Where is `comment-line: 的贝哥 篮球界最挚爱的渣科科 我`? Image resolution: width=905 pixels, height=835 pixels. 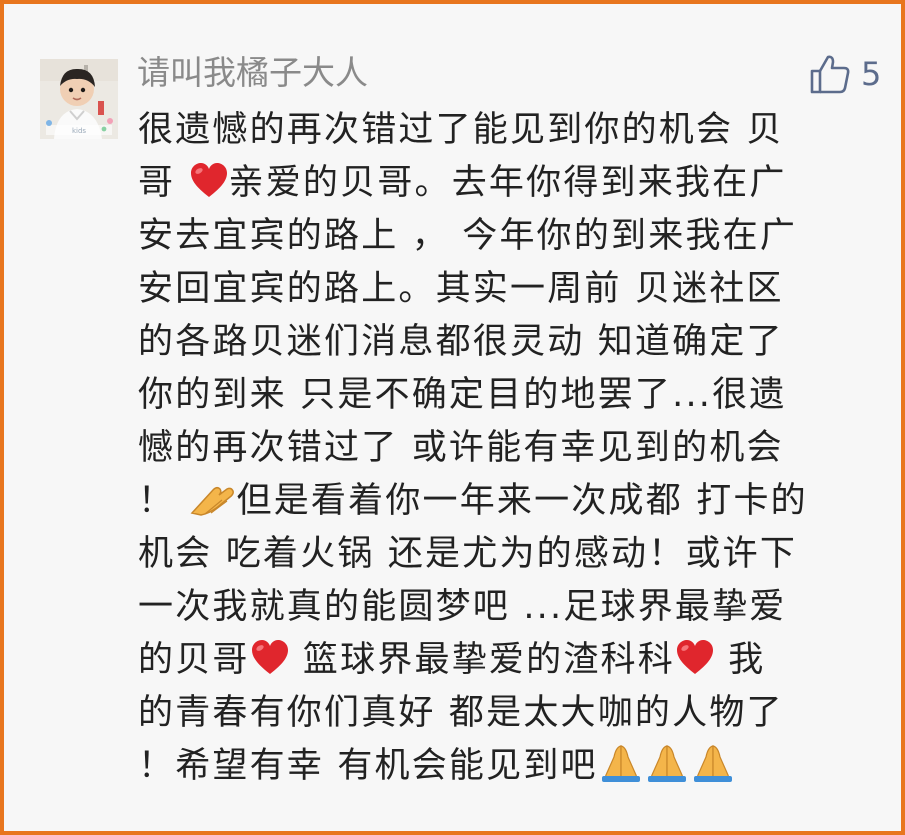
comment-line: 的贝哥 篮球界最挚爱的渣科科 我 is located at coordinates (505, 660).